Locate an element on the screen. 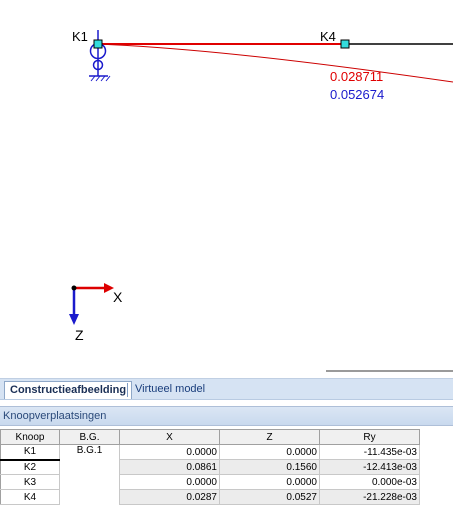 The image size is (453, 515). displacement-value-red: 0.028711 is located at coordinates (357, 76).